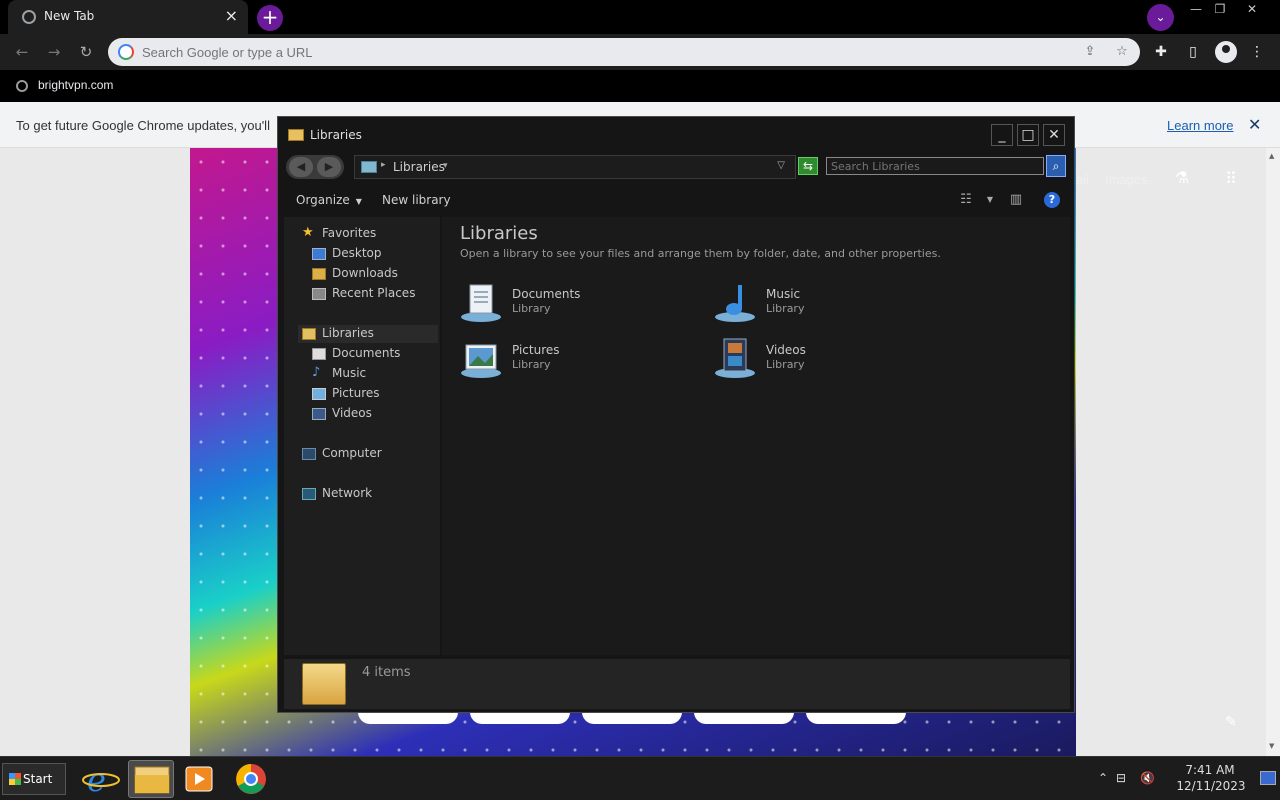 This screenshot has height=800, width=1280. What do you see at coordinates (1231, 722) in the screenshot?
I see `customize-pencil-icon: ✎` at bounding box center [1231, 722].